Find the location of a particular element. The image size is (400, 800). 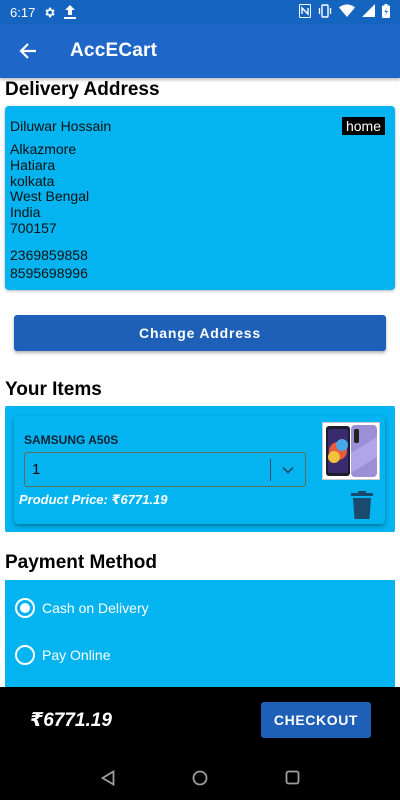

delivery-address-heading: Delivery Address is located at coordinates (82, 89).